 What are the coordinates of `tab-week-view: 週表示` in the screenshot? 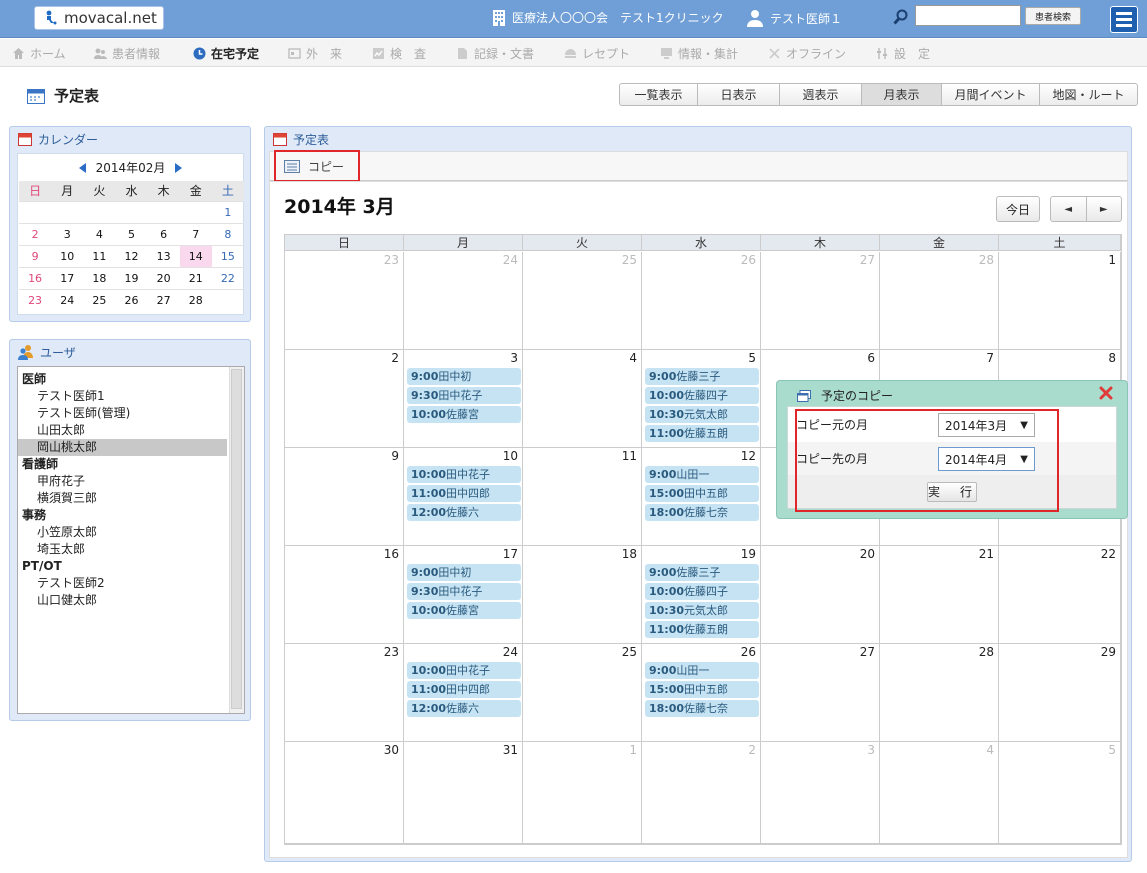 It's located at (821, 94).